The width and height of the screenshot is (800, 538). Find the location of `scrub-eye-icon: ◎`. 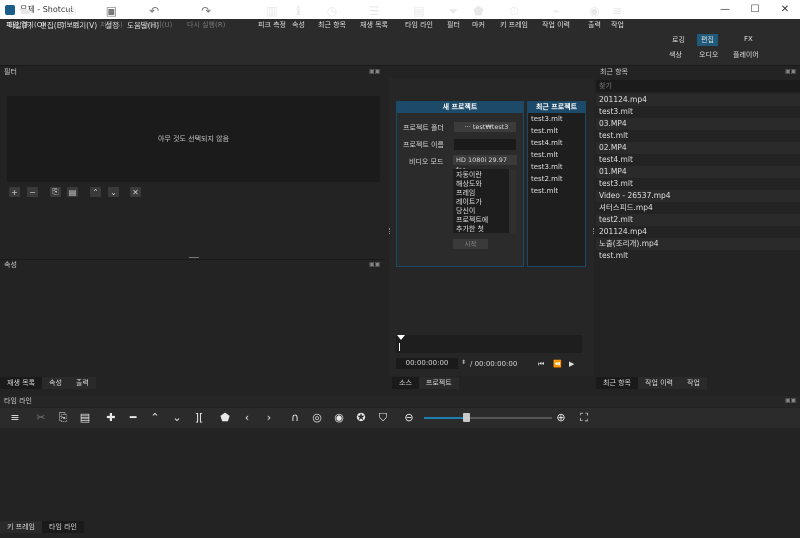

scrub-eye-icon: ◎ is located at coordinates (317, 417).